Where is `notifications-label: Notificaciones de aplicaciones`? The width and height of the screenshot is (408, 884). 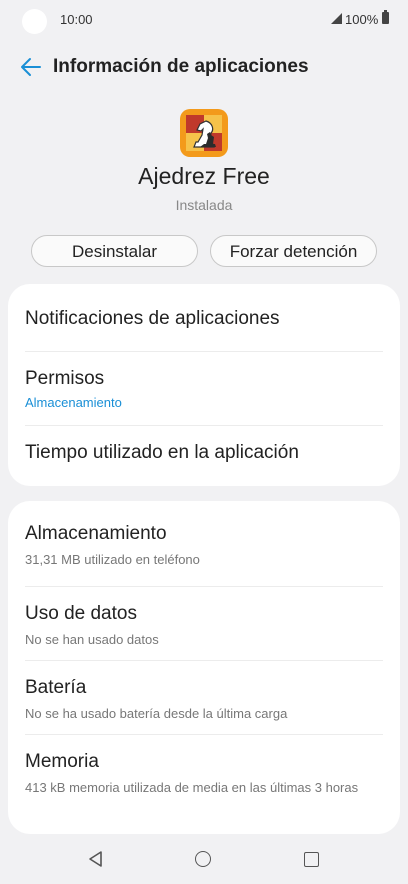
notifications-label: Notificaciones de aplicaciones is located at coordinates (152, 318).